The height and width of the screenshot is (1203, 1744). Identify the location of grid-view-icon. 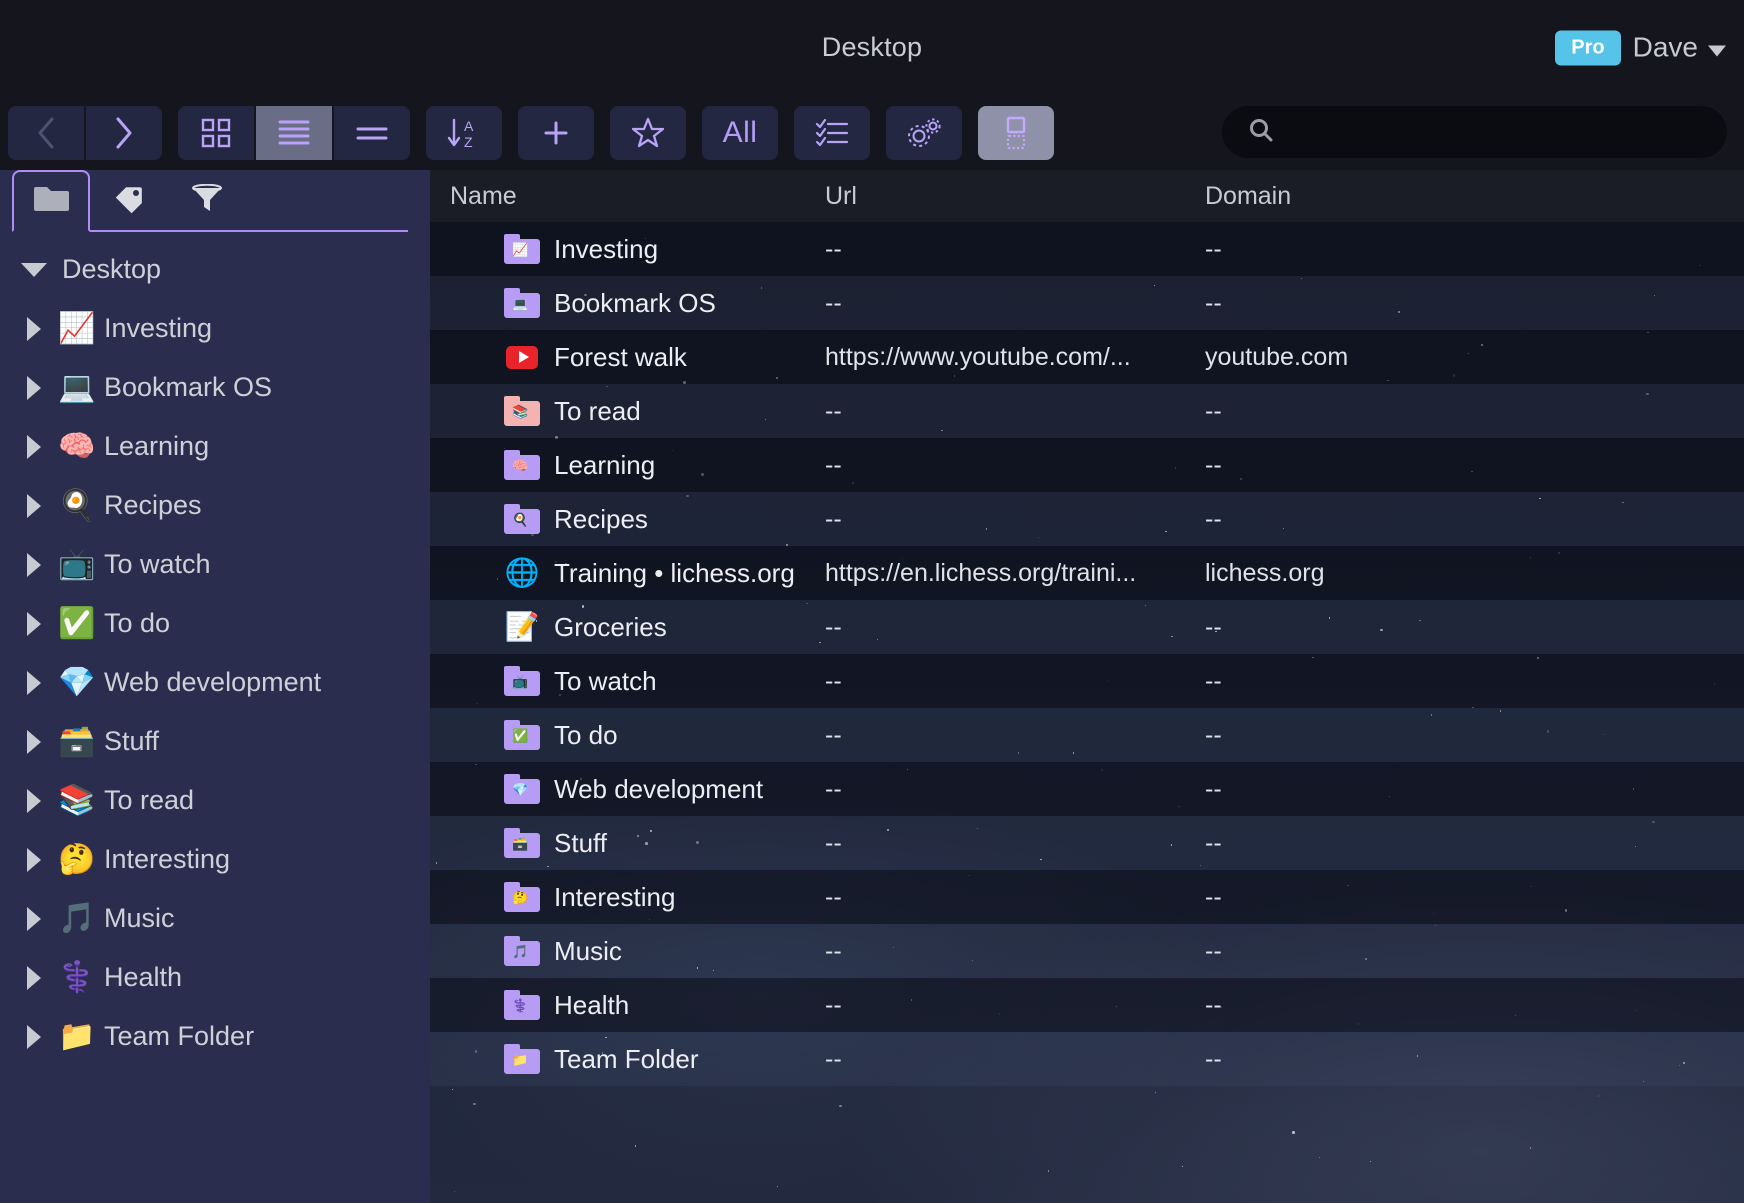
(216, 133).